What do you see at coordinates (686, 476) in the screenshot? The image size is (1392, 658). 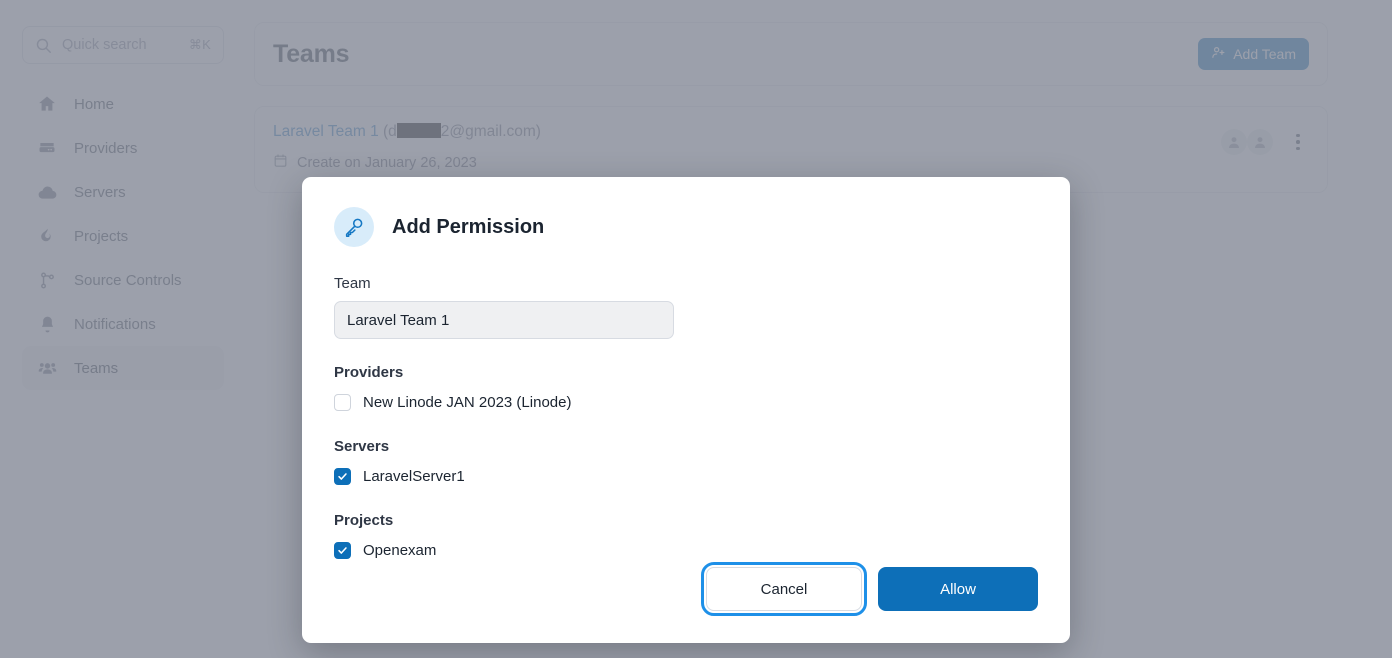 I see `checkbox-row-server: LaravelServer1` at bounding box center [686, 476].